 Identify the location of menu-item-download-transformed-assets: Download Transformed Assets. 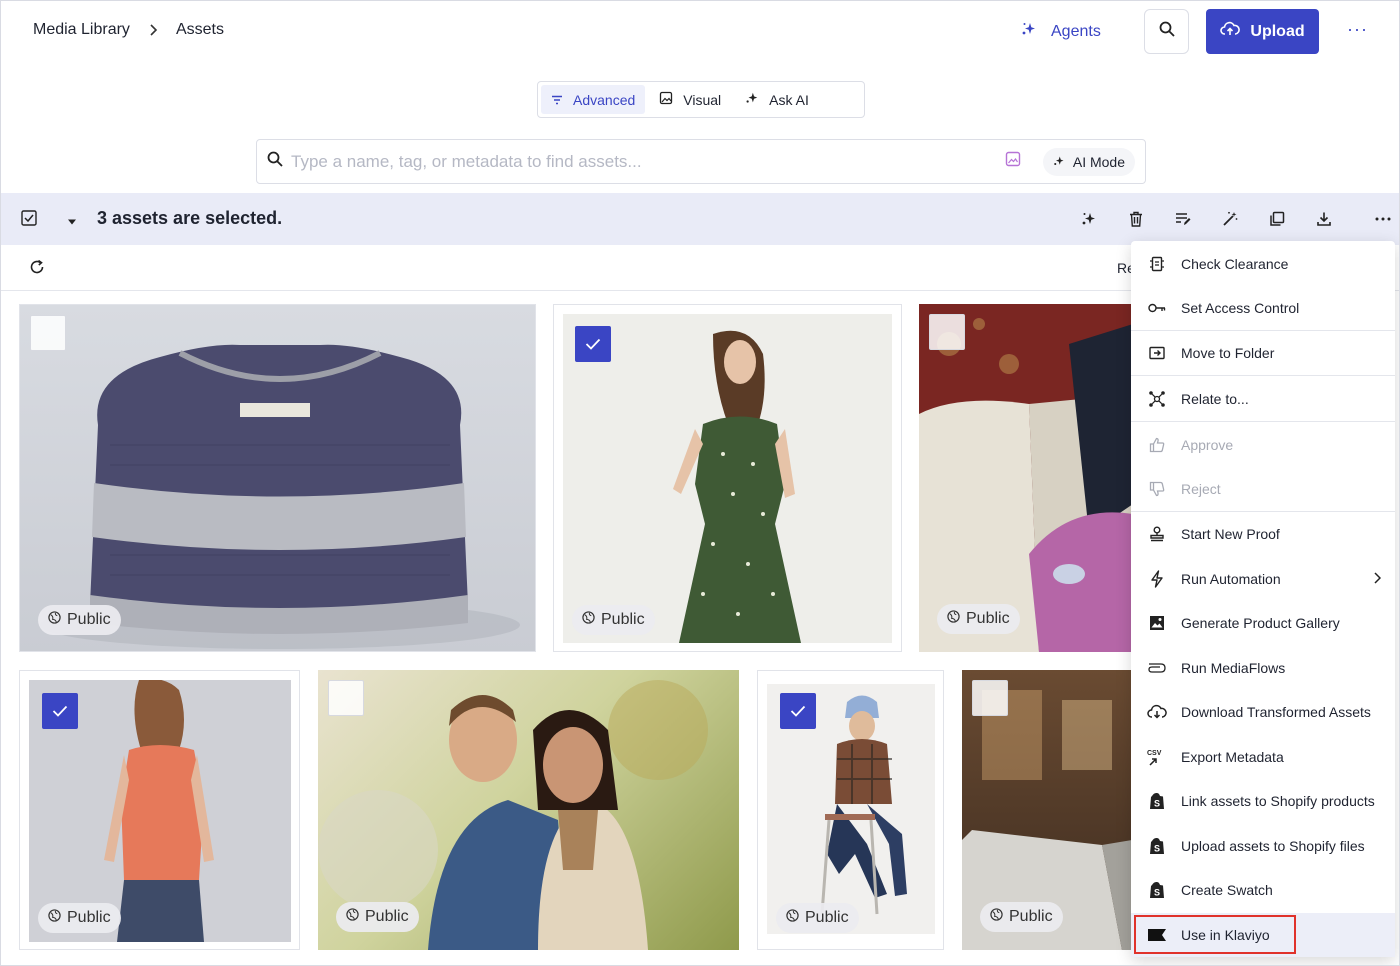
(1263, 712).